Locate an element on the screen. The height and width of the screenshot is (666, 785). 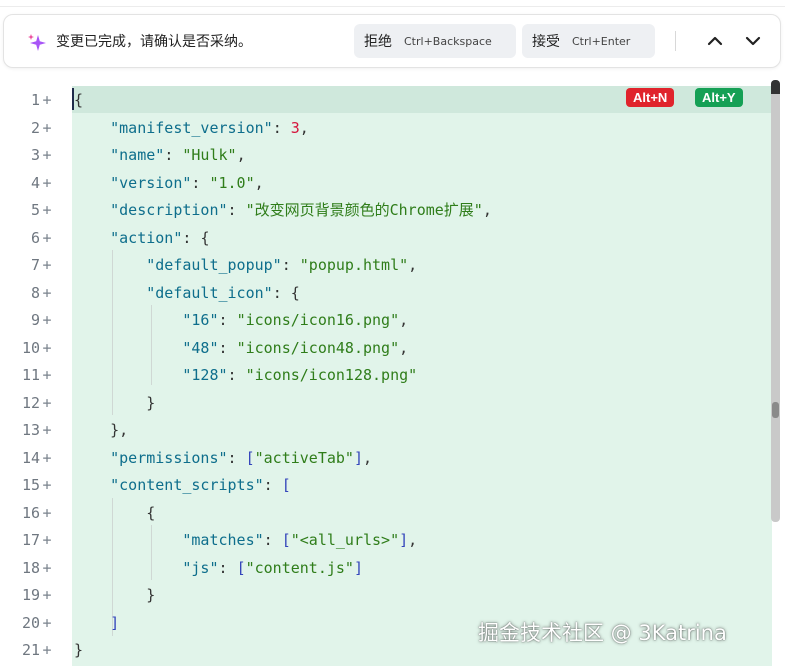
line-number: 11 is located at coordinates (30, 375).